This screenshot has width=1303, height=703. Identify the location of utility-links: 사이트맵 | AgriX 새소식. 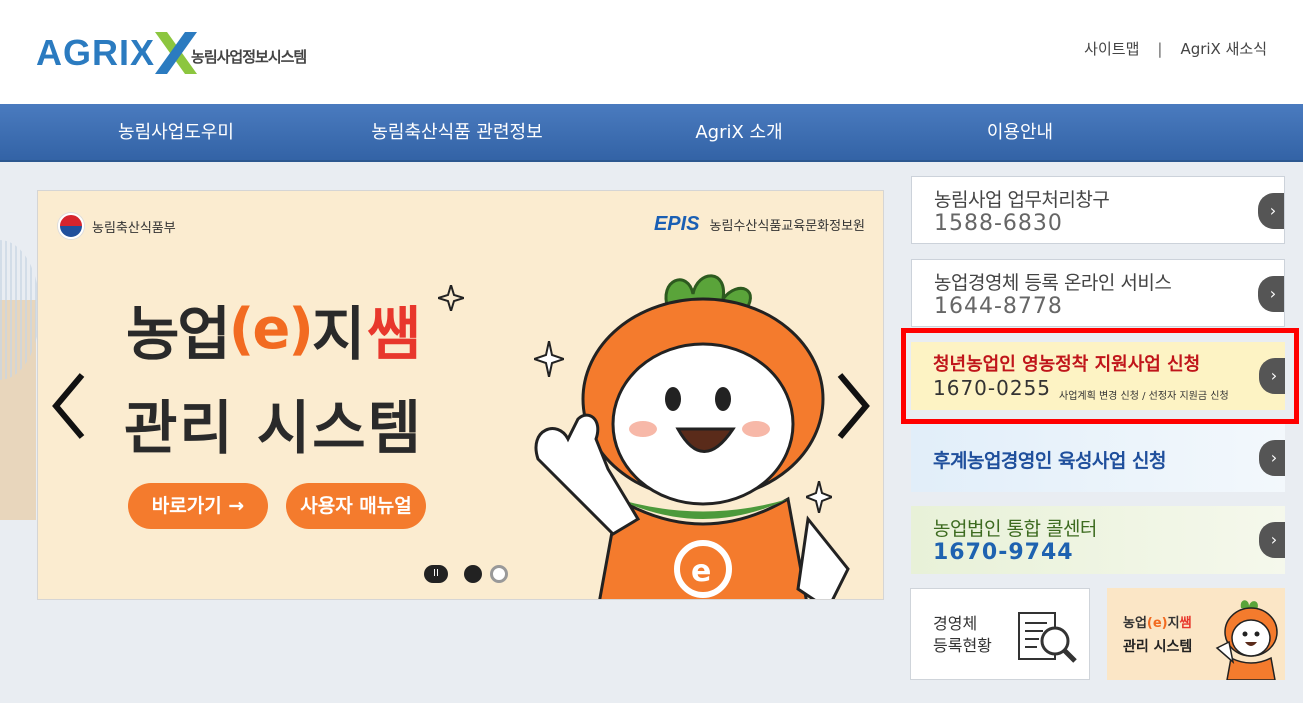
(1175, 48).